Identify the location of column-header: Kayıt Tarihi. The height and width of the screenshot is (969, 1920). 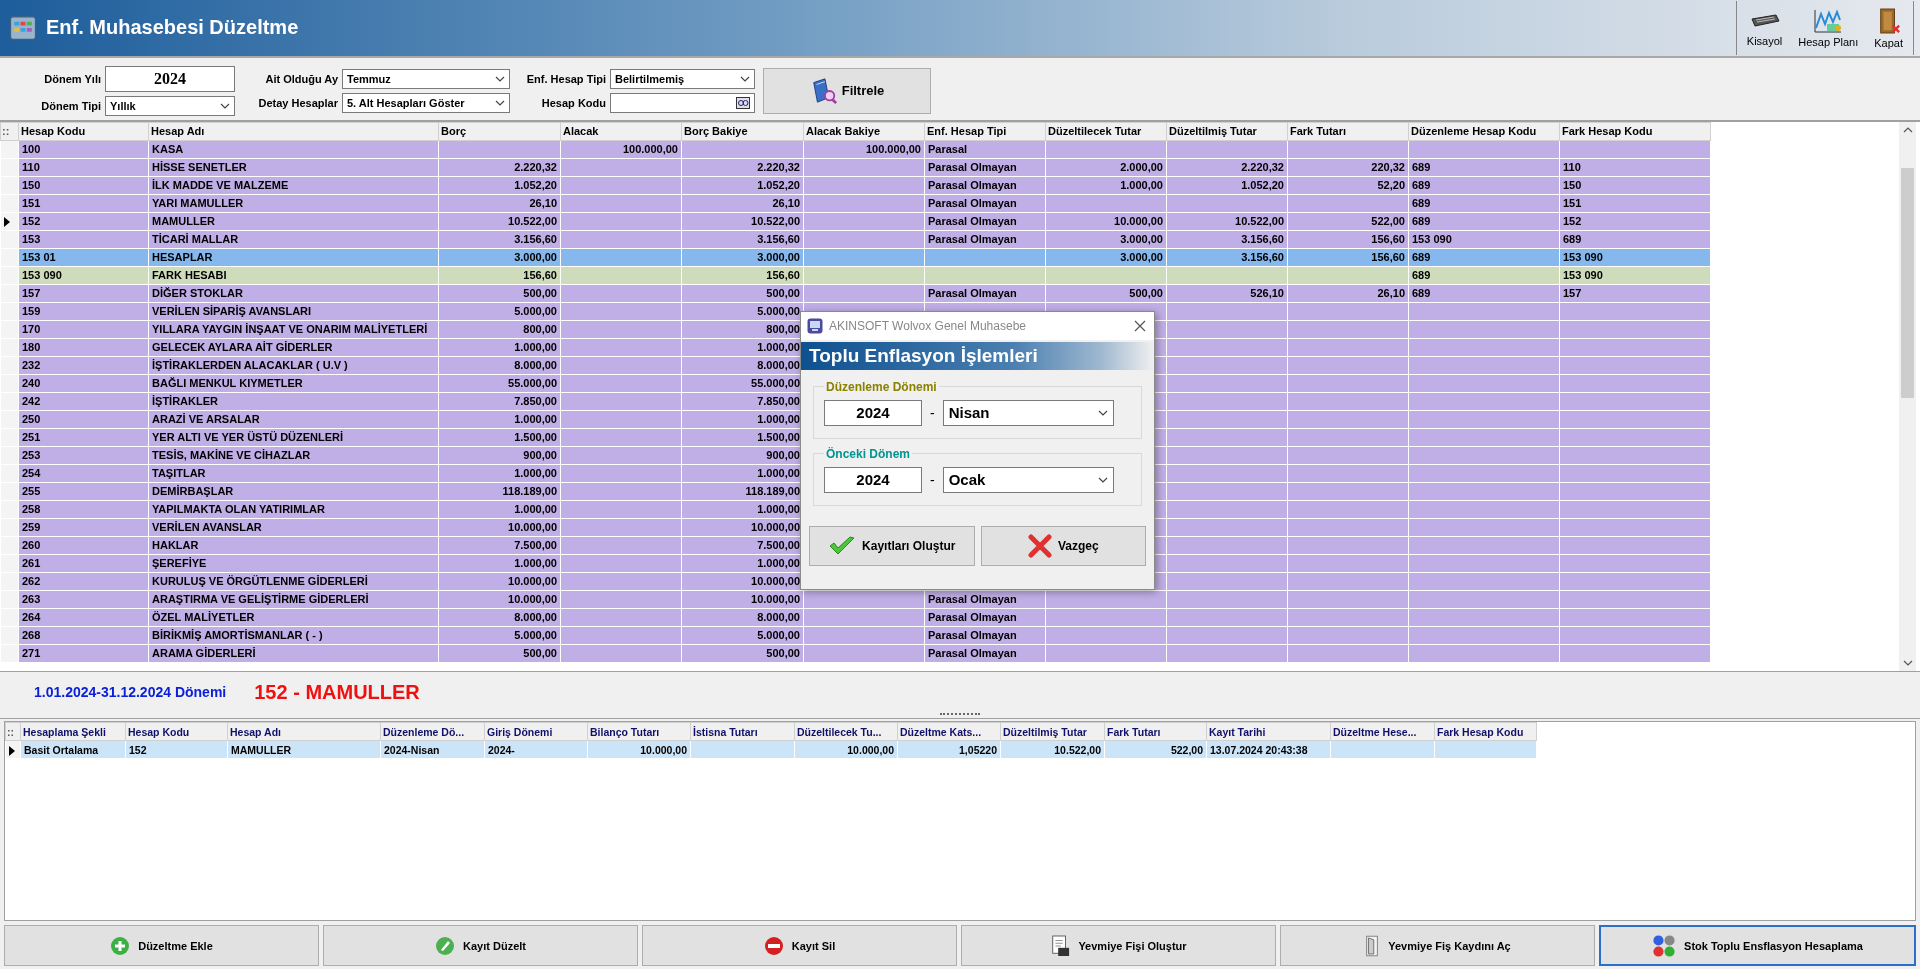
(1268, 731).